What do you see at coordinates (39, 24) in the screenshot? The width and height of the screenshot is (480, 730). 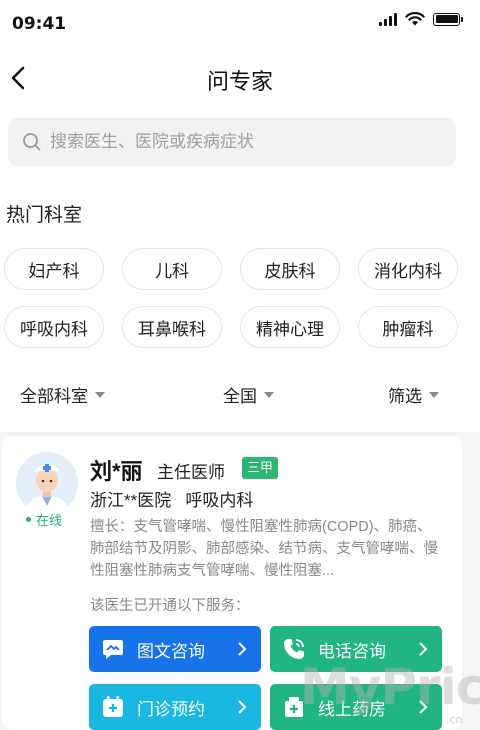 I see `status-time: 09:41` at bounding box center [39, 24].